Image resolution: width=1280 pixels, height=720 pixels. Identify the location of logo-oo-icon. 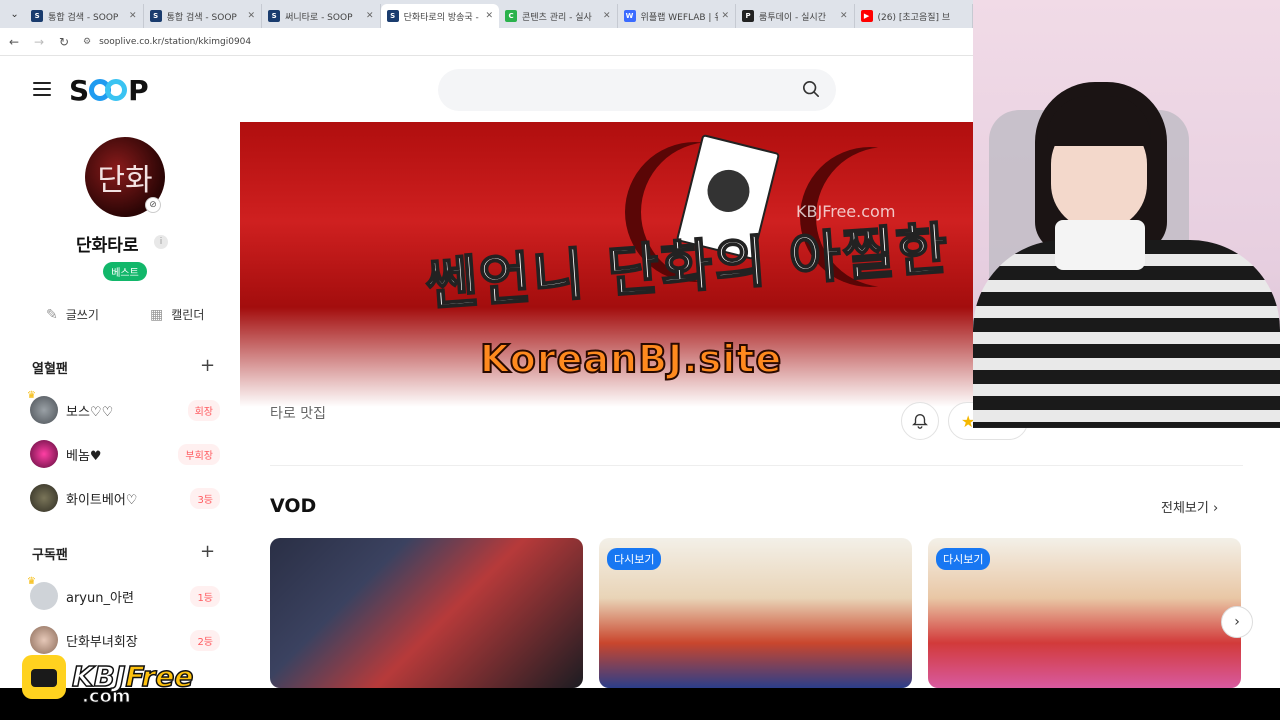
(108, 90).